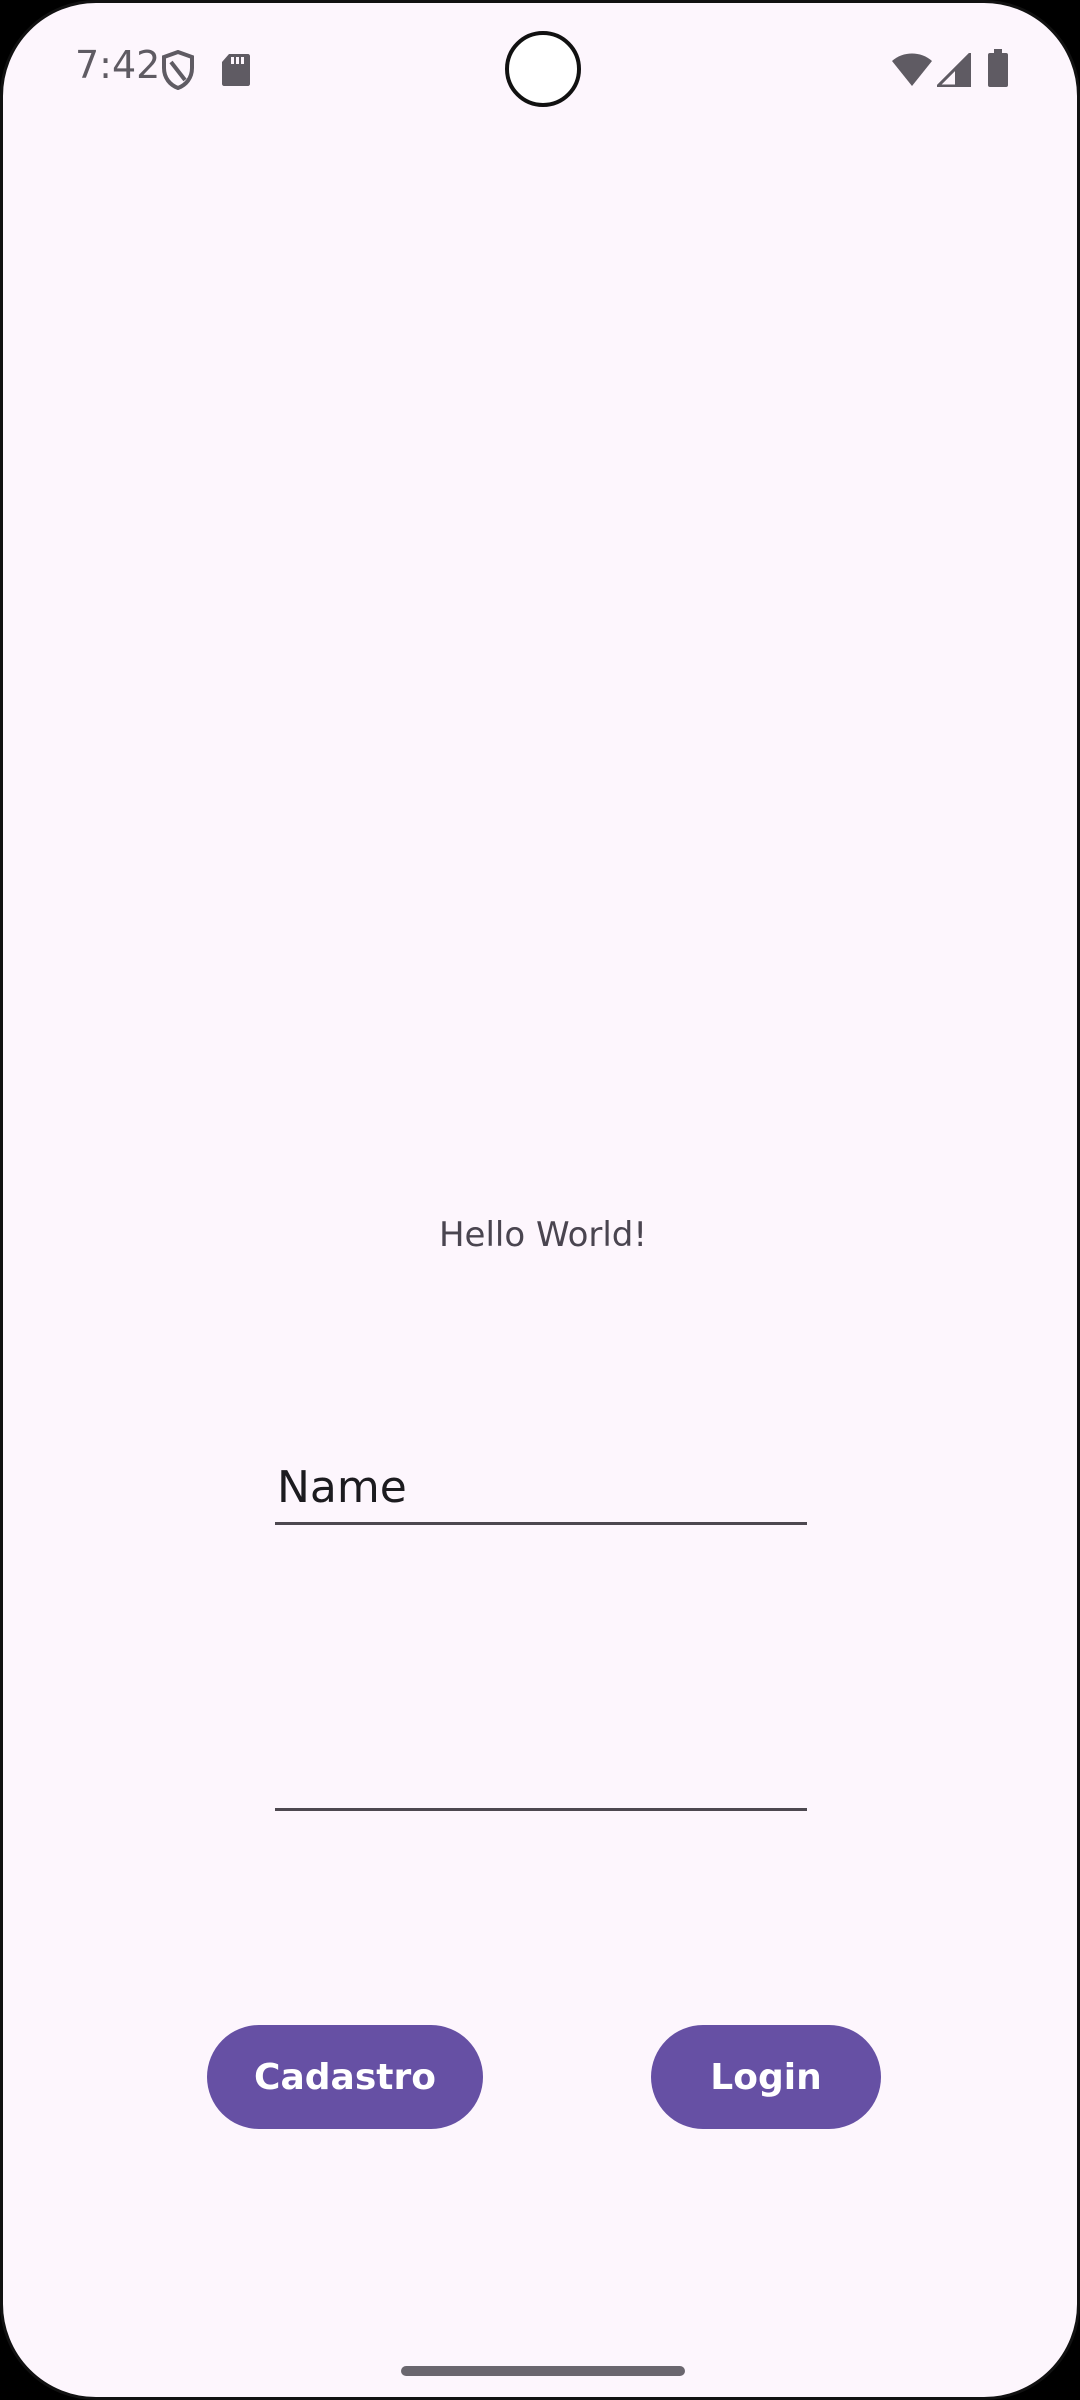 This screenshot has height=2400, width=1080. I want to click on status-bar: 7:42, so click(540, 68).